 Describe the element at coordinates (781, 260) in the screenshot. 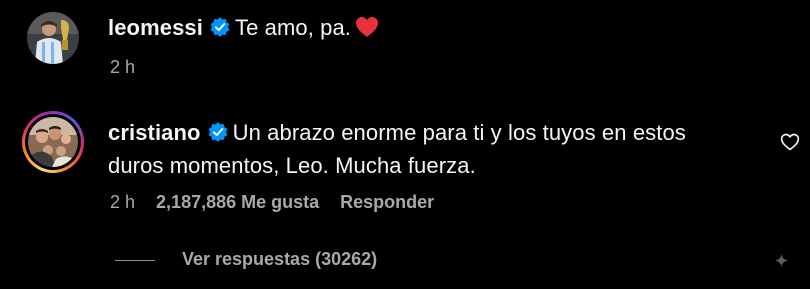

I see `sparkle-icon` at that location.